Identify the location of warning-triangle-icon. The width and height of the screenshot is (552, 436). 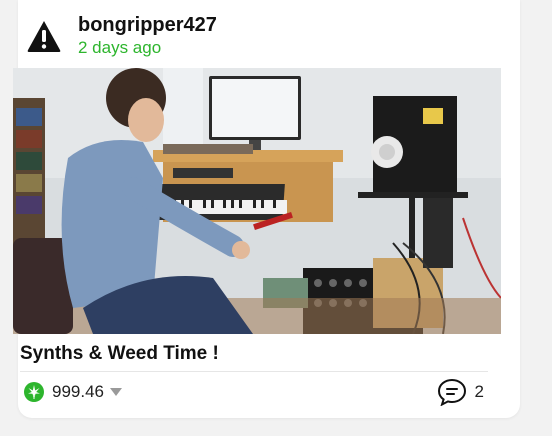
(44, 36).